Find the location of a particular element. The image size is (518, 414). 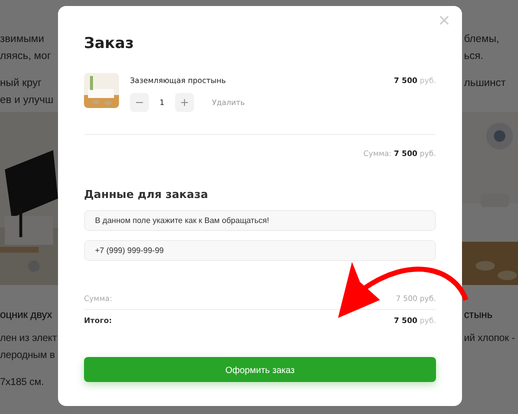

modal-title: Заказ is located at coordinates (109, 43).